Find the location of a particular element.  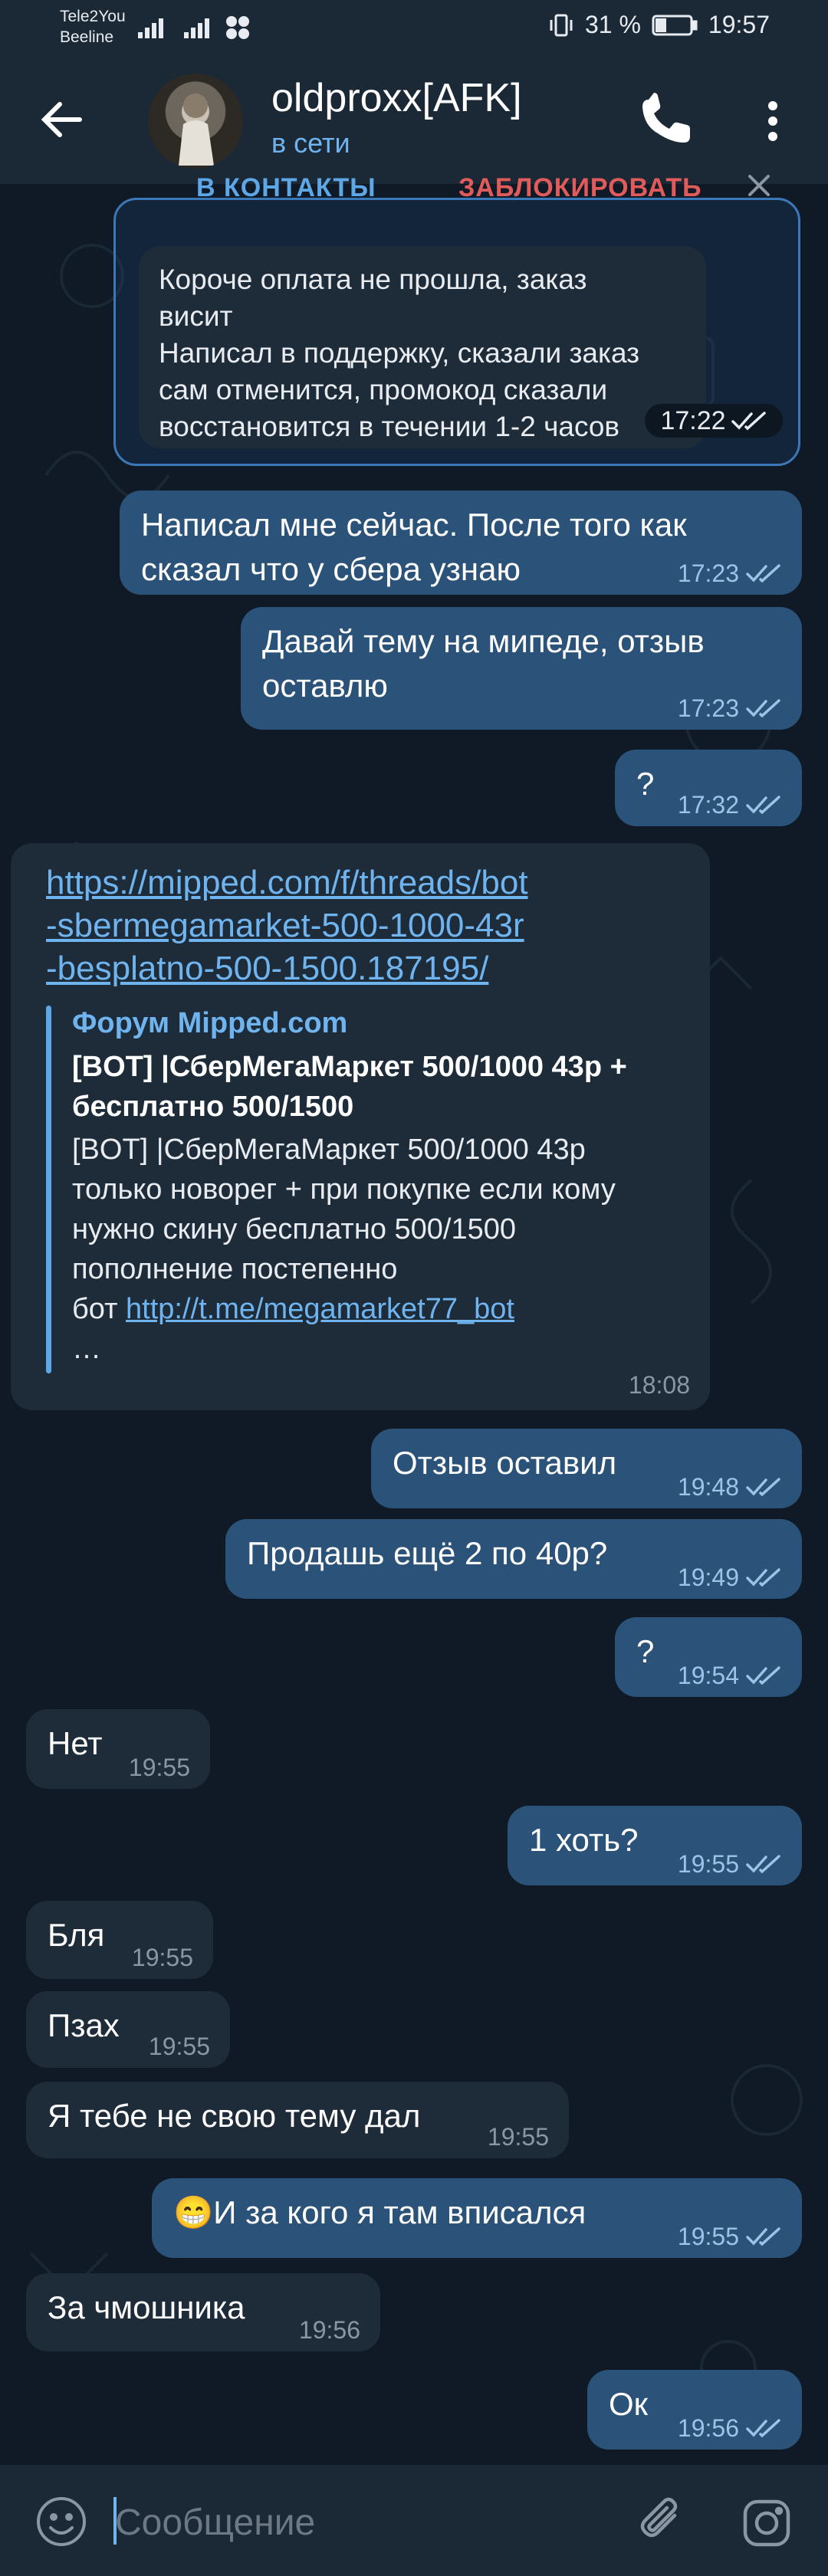

message-time: 18:08 is located at coordinates (659, 1385).